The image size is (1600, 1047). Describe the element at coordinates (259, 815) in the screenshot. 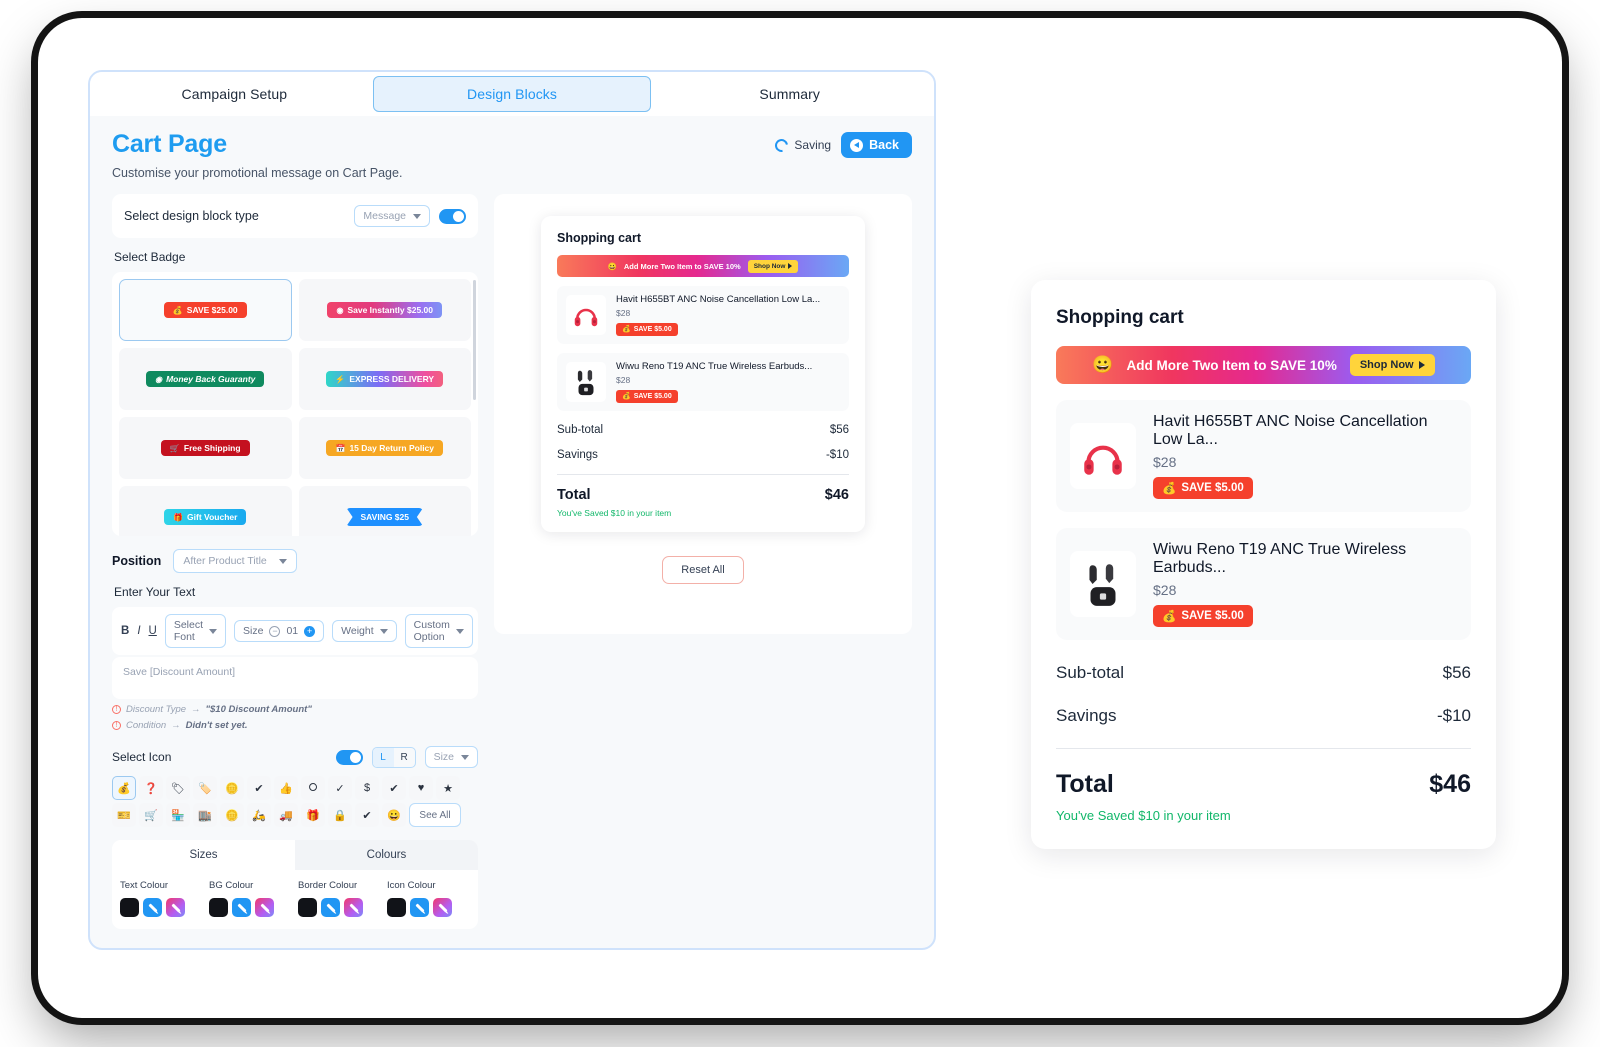

I see `delivery-person-icon: 🛵` at that location.